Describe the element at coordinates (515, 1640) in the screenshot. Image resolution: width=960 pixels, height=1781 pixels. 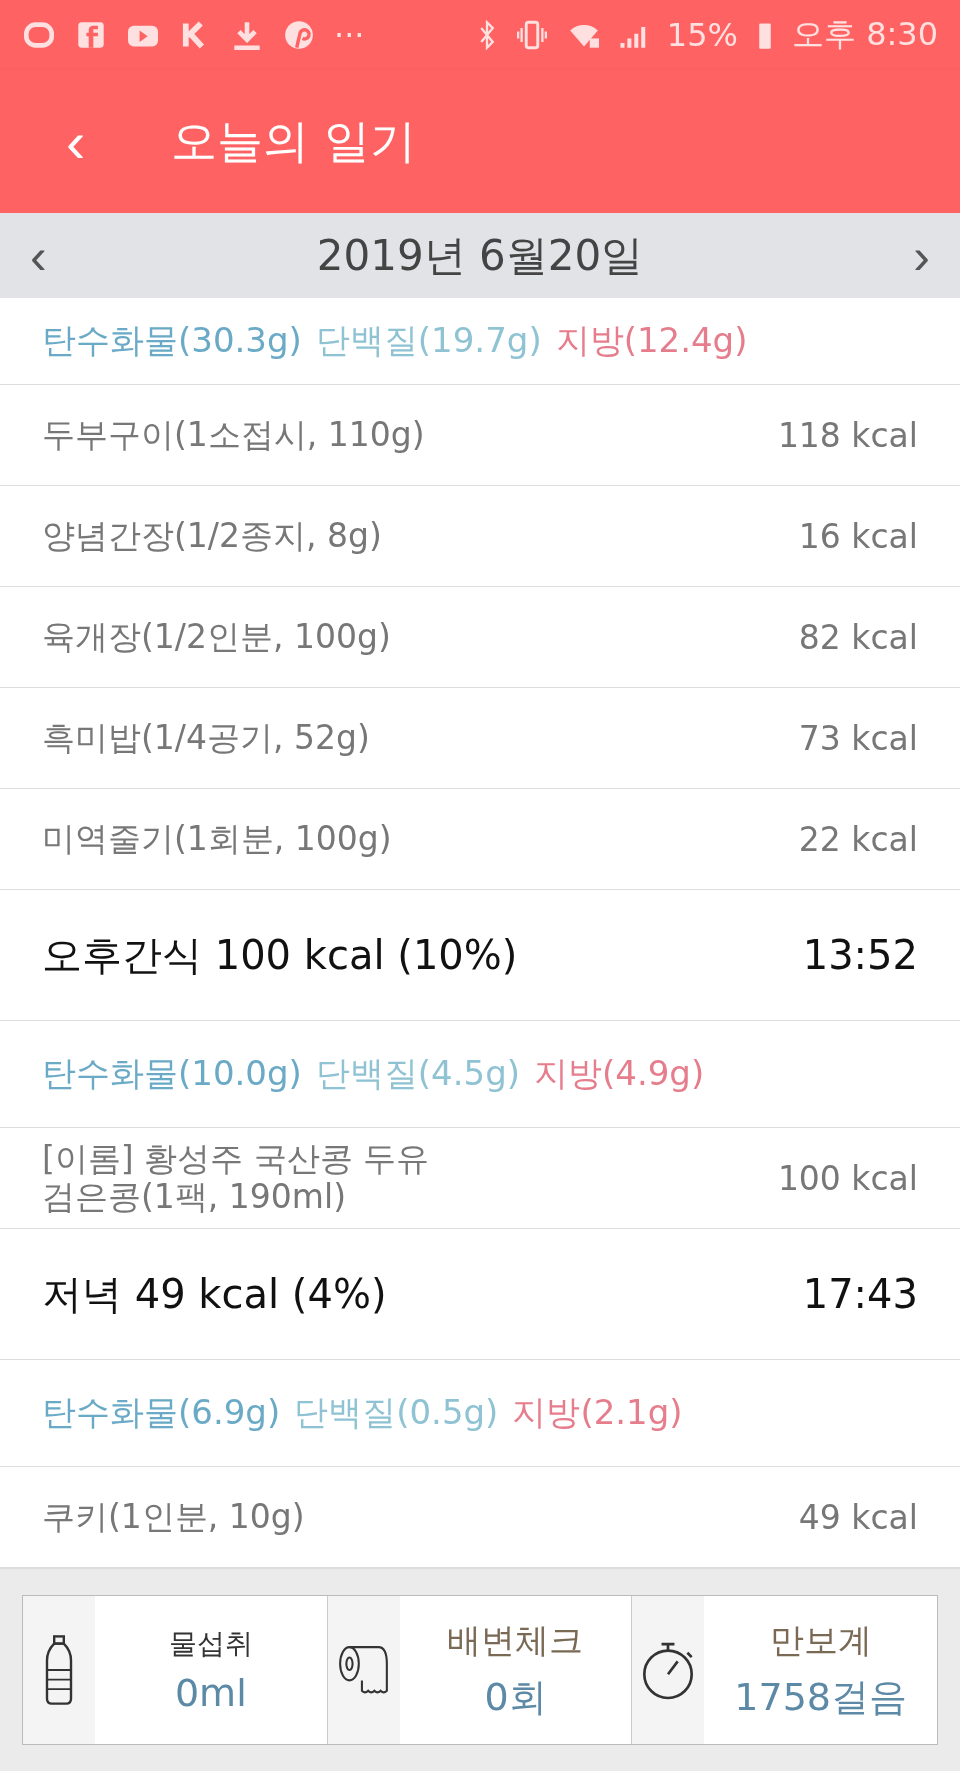
I see `tracker-label: 배변체크` at that location.